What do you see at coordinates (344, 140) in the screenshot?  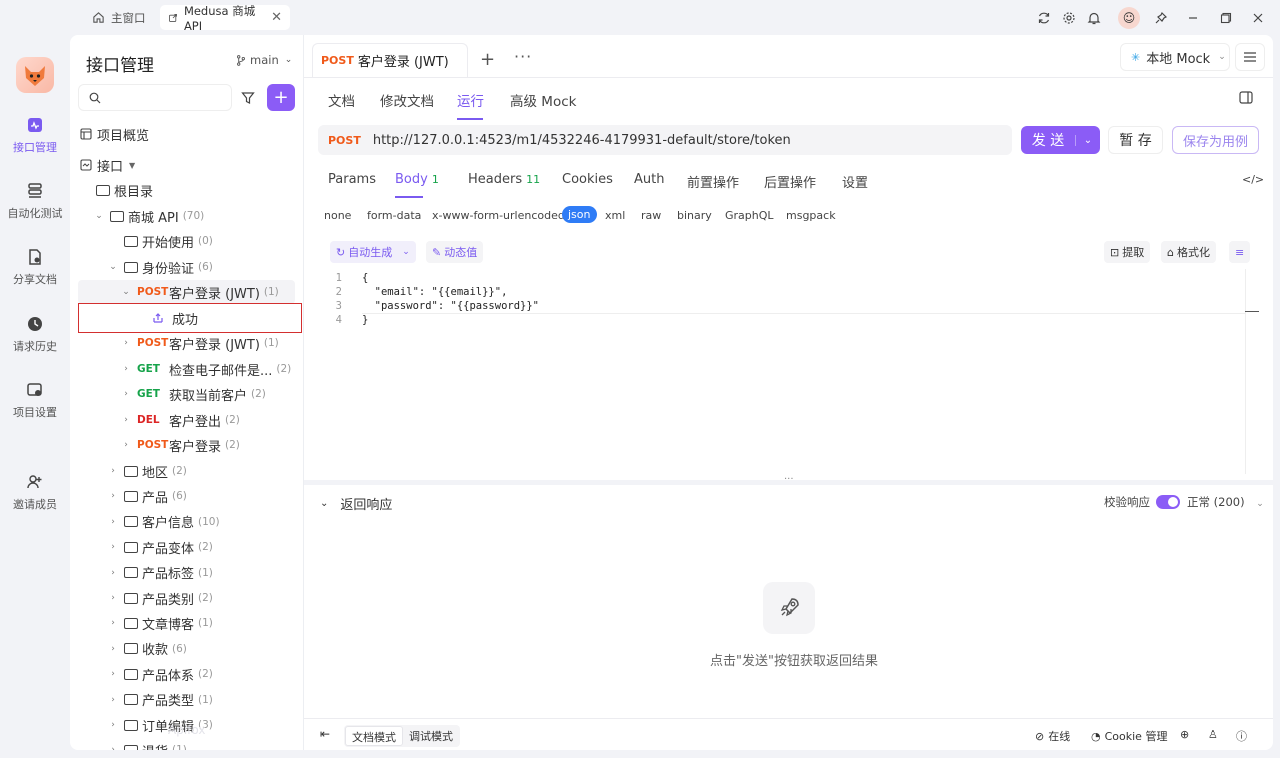 I see `method-select: POST` at bounding box center [344, 140].